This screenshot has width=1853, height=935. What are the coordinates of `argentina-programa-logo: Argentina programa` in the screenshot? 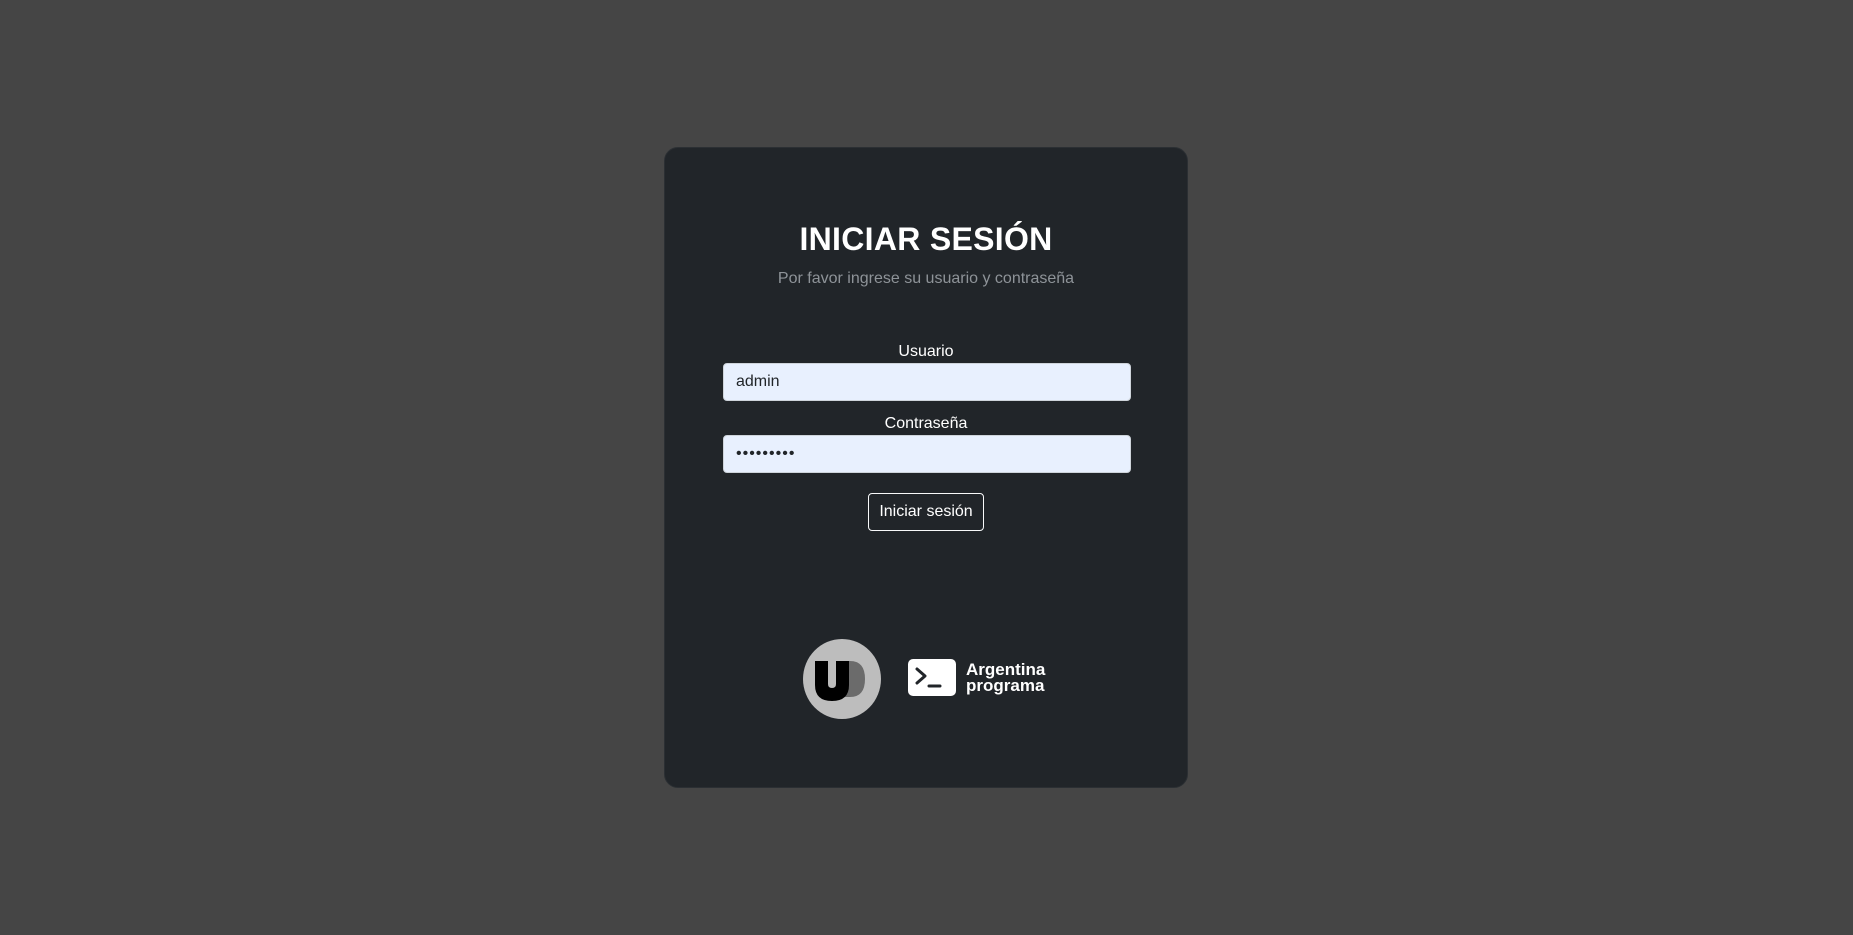 It's located at (978, 679).